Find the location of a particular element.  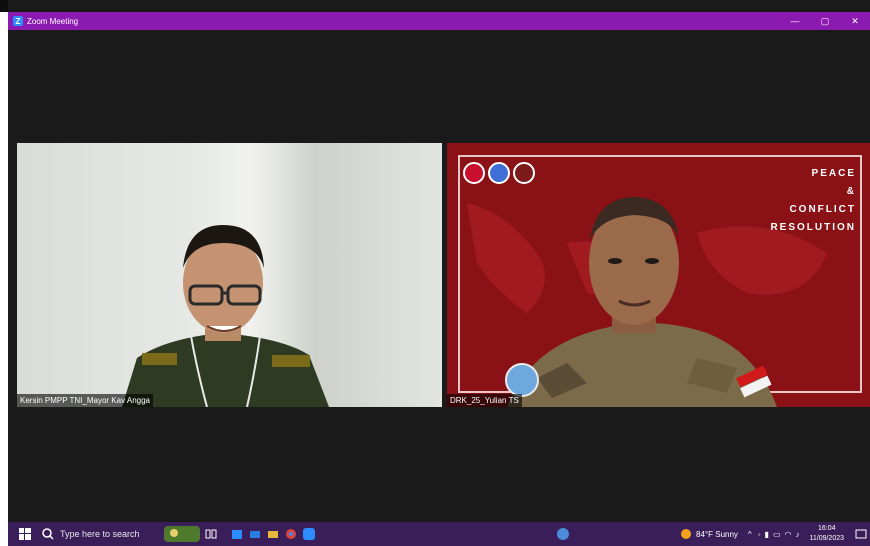

network-icon: ▮ is located at coordinates (767, 534).